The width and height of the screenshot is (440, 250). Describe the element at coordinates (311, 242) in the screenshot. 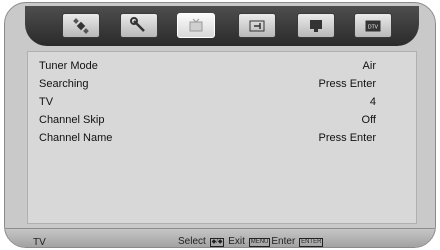

I see `enter-key: ENTER` at that location.